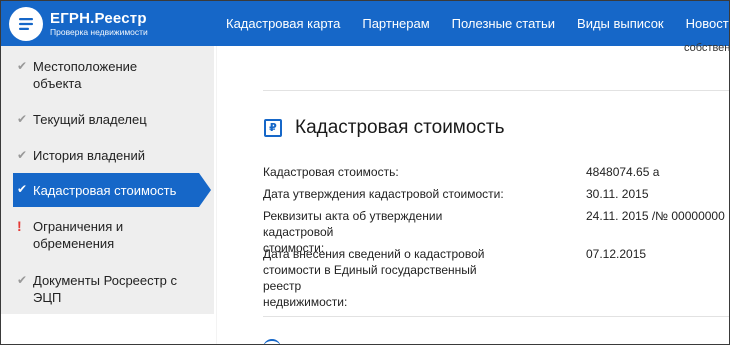  What do you see at coordinates (496, 316) in the screenshot?
I see `section-divider-bottom` at bounding box center [496, 316].